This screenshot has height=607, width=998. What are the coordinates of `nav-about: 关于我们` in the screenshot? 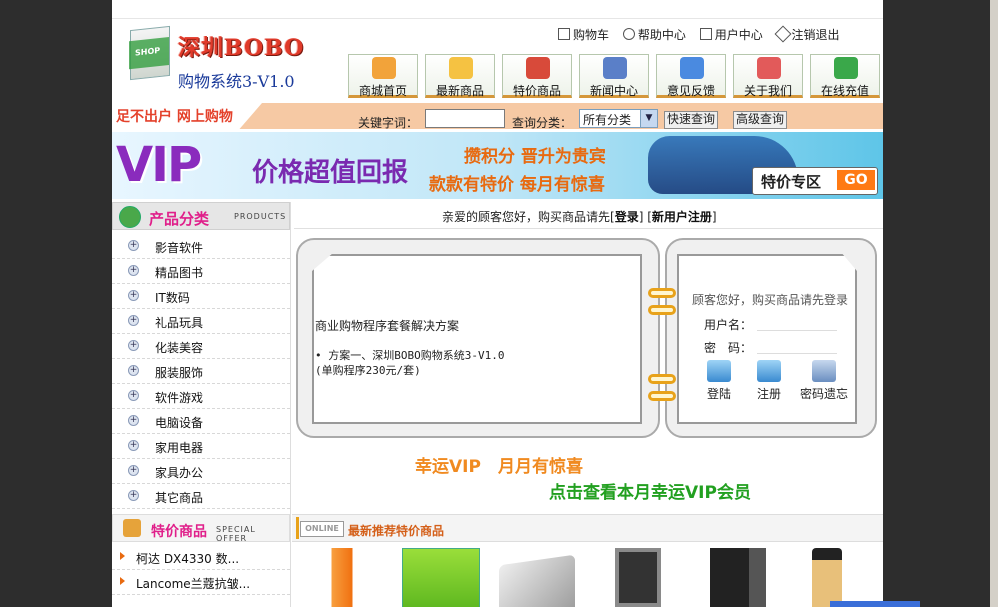 It's located at (768, 76).